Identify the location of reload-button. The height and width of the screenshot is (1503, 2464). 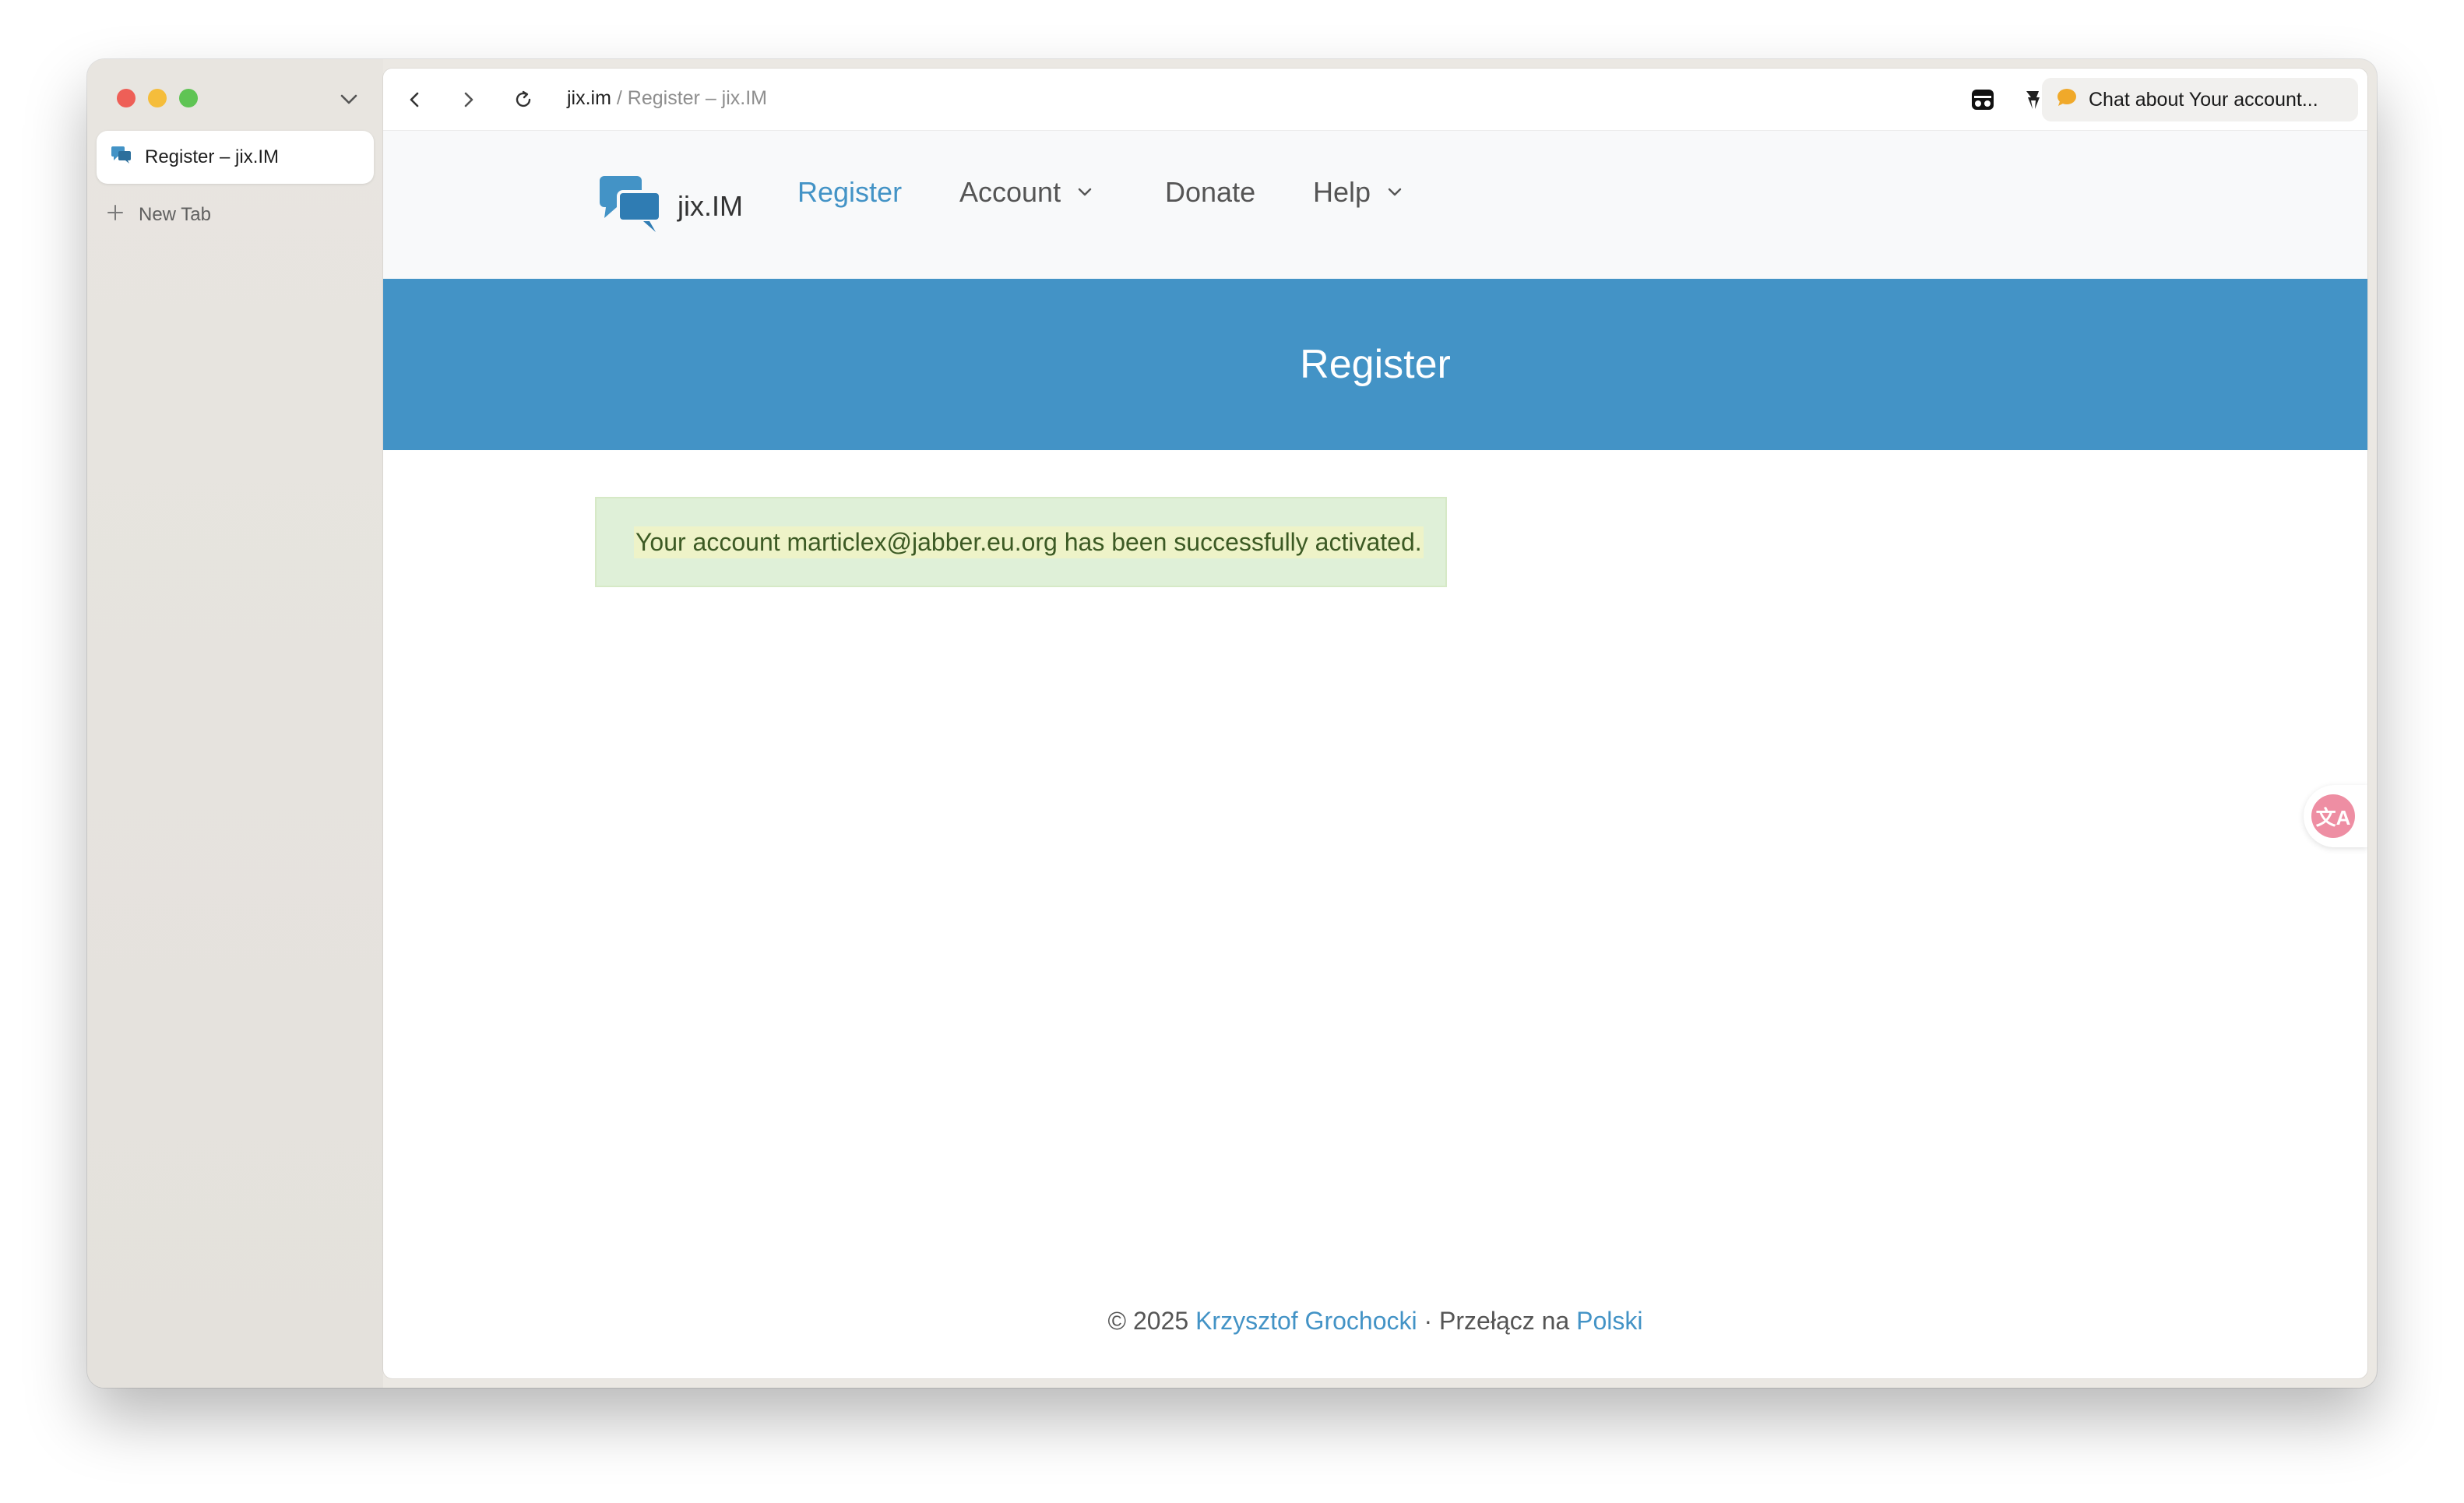
(524, 99).